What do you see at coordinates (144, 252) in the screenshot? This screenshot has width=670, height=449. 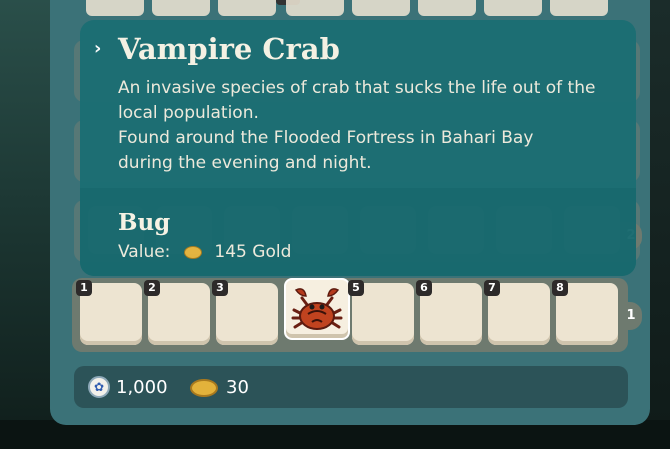 I see `value-label: Value:` at bounding box center [144, 252].